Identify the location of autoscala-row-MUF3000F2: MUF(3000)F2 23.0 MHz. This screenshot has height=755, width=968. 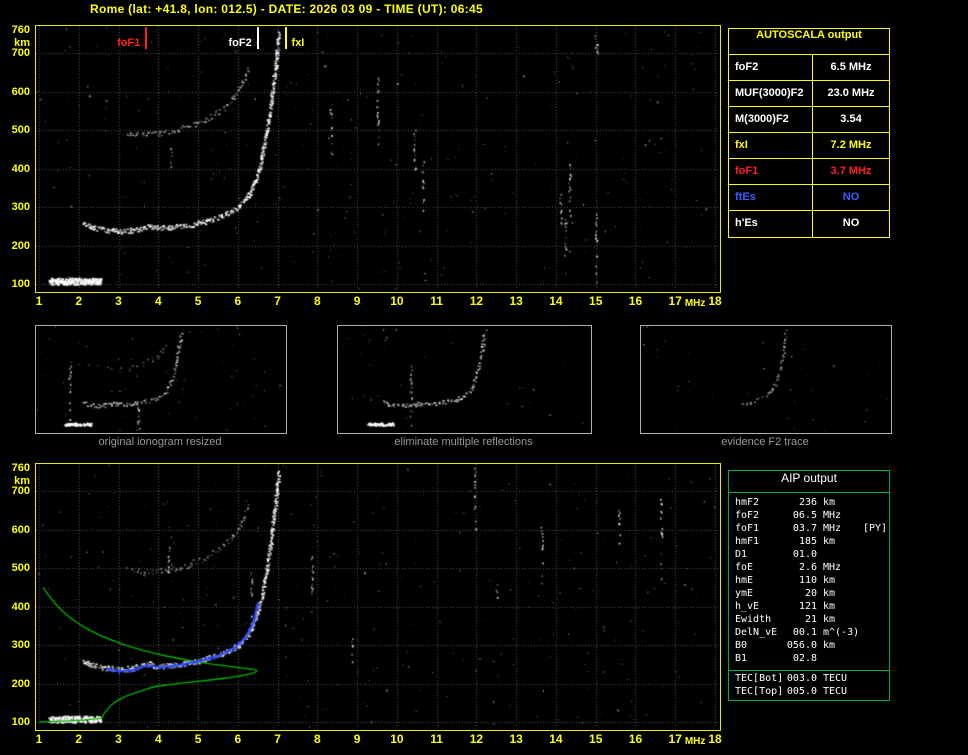
(809, 94).